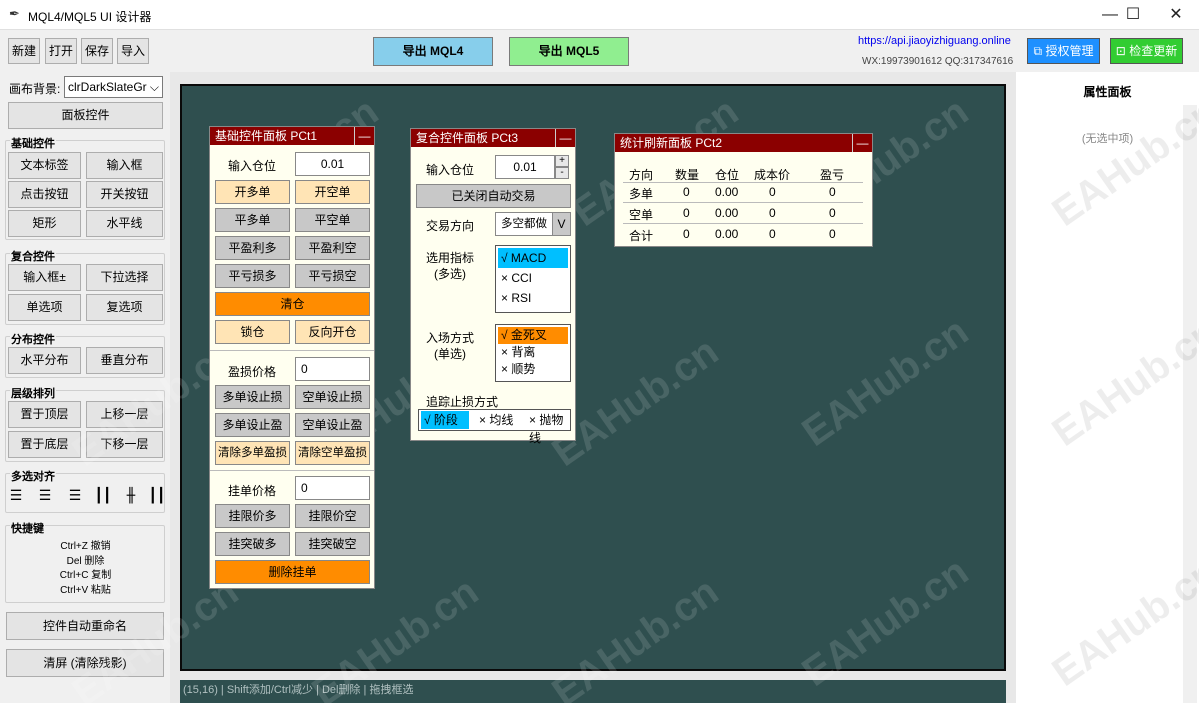  What do you see at coordinates (450, 258) in the screenshot?
I see `indicator-label: 选用指标` at bounding box center [450, 258].